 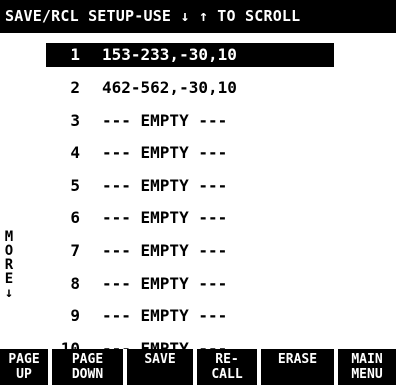 What do you see at coordinates (9, 251) in the screenshot?
I see `more-letter: O` at bounding box center [9, 251].